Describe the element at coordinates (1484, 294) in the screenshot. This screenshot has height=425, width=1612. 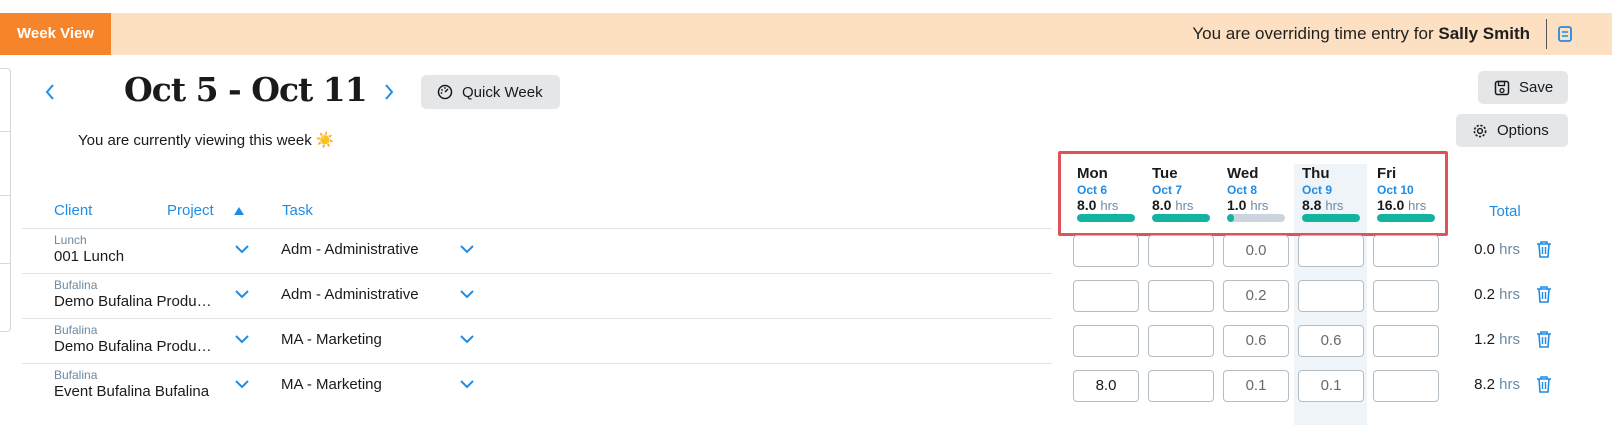
I see `row-total-value: 0.2` at that location.